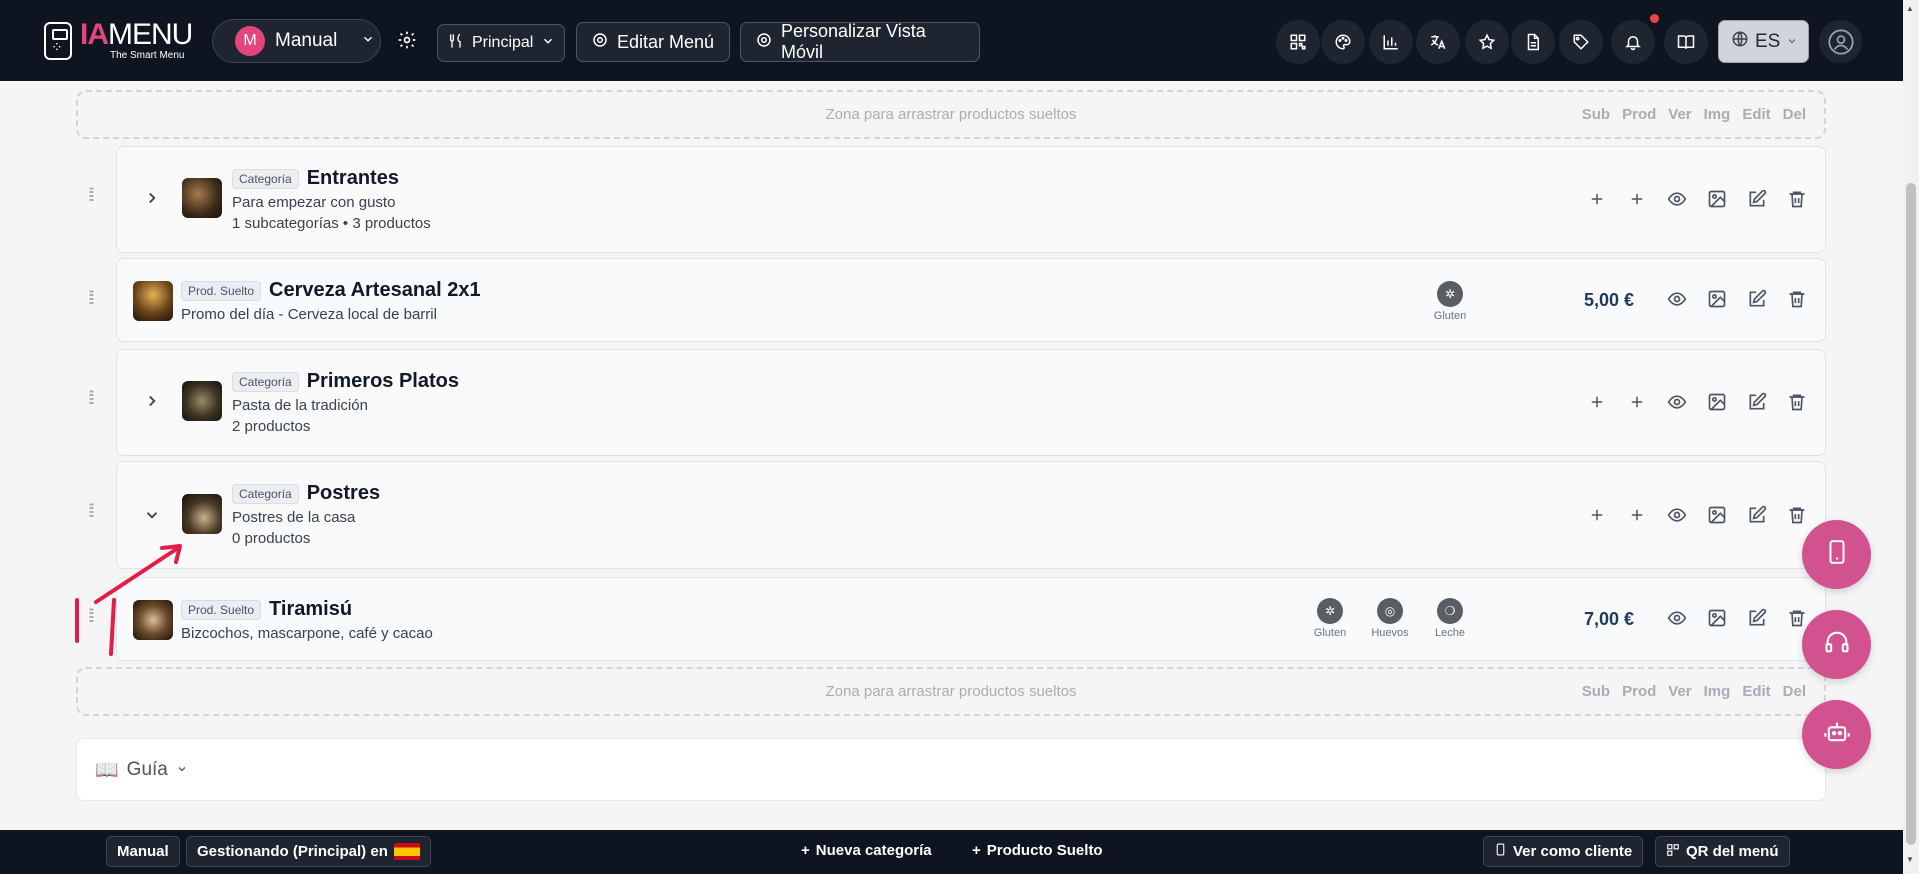 This screenshot has width=1919, height=874. What do you see at coordinates (407, 42) in the screenshot?
I see `settings-gear-icon` at bounding box center [407, 42].